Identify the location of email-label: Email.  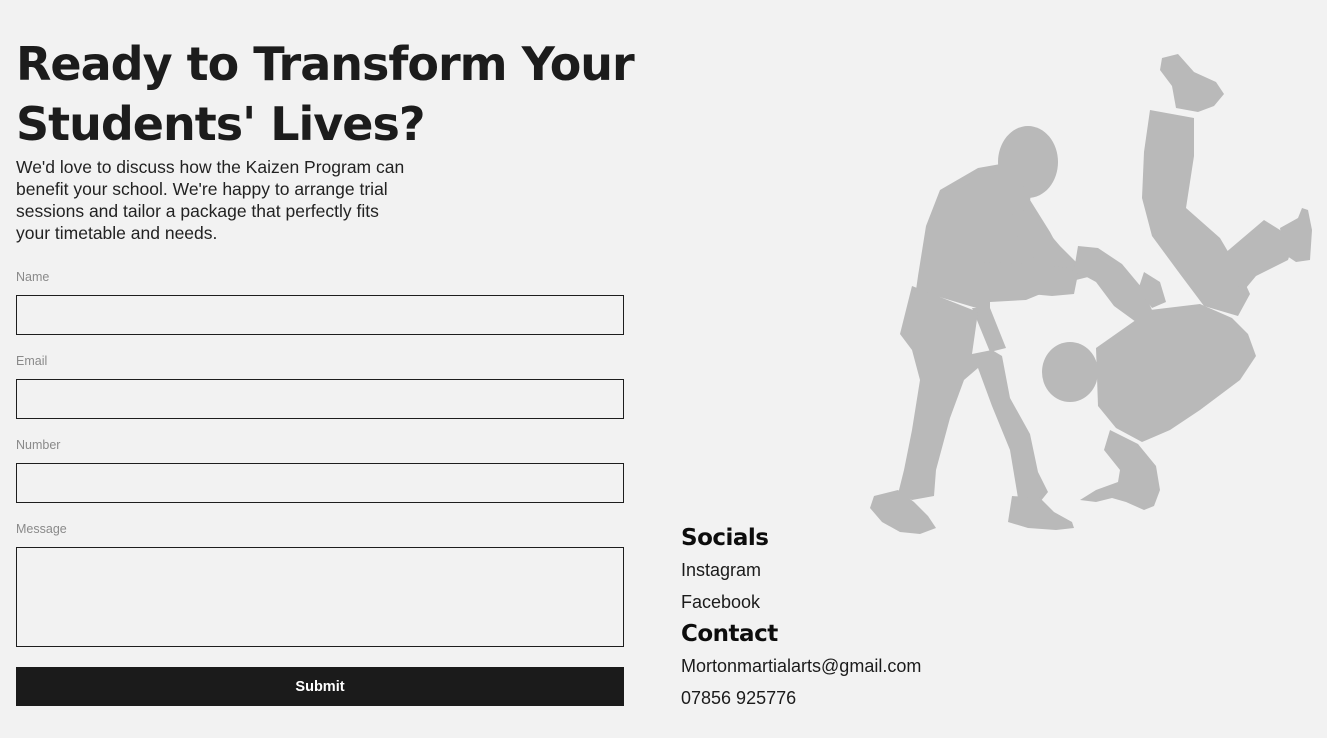
(32, 361).